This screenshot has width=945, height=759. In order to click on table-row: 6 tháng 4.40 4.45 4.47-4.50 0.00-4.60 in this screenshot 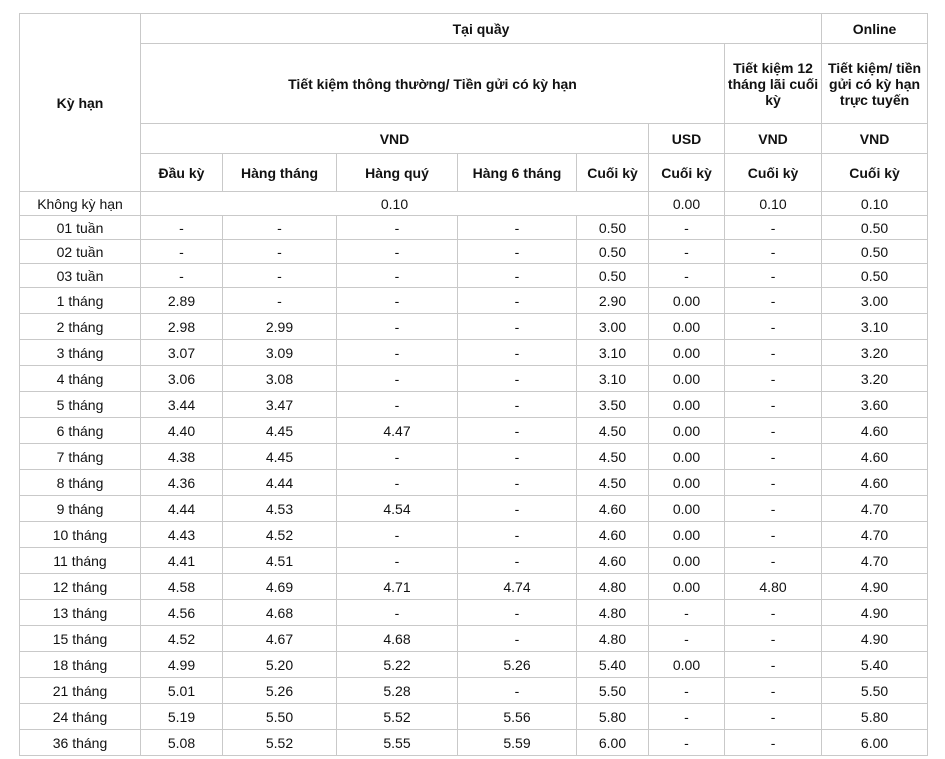, I will do `click(474, 430)`.